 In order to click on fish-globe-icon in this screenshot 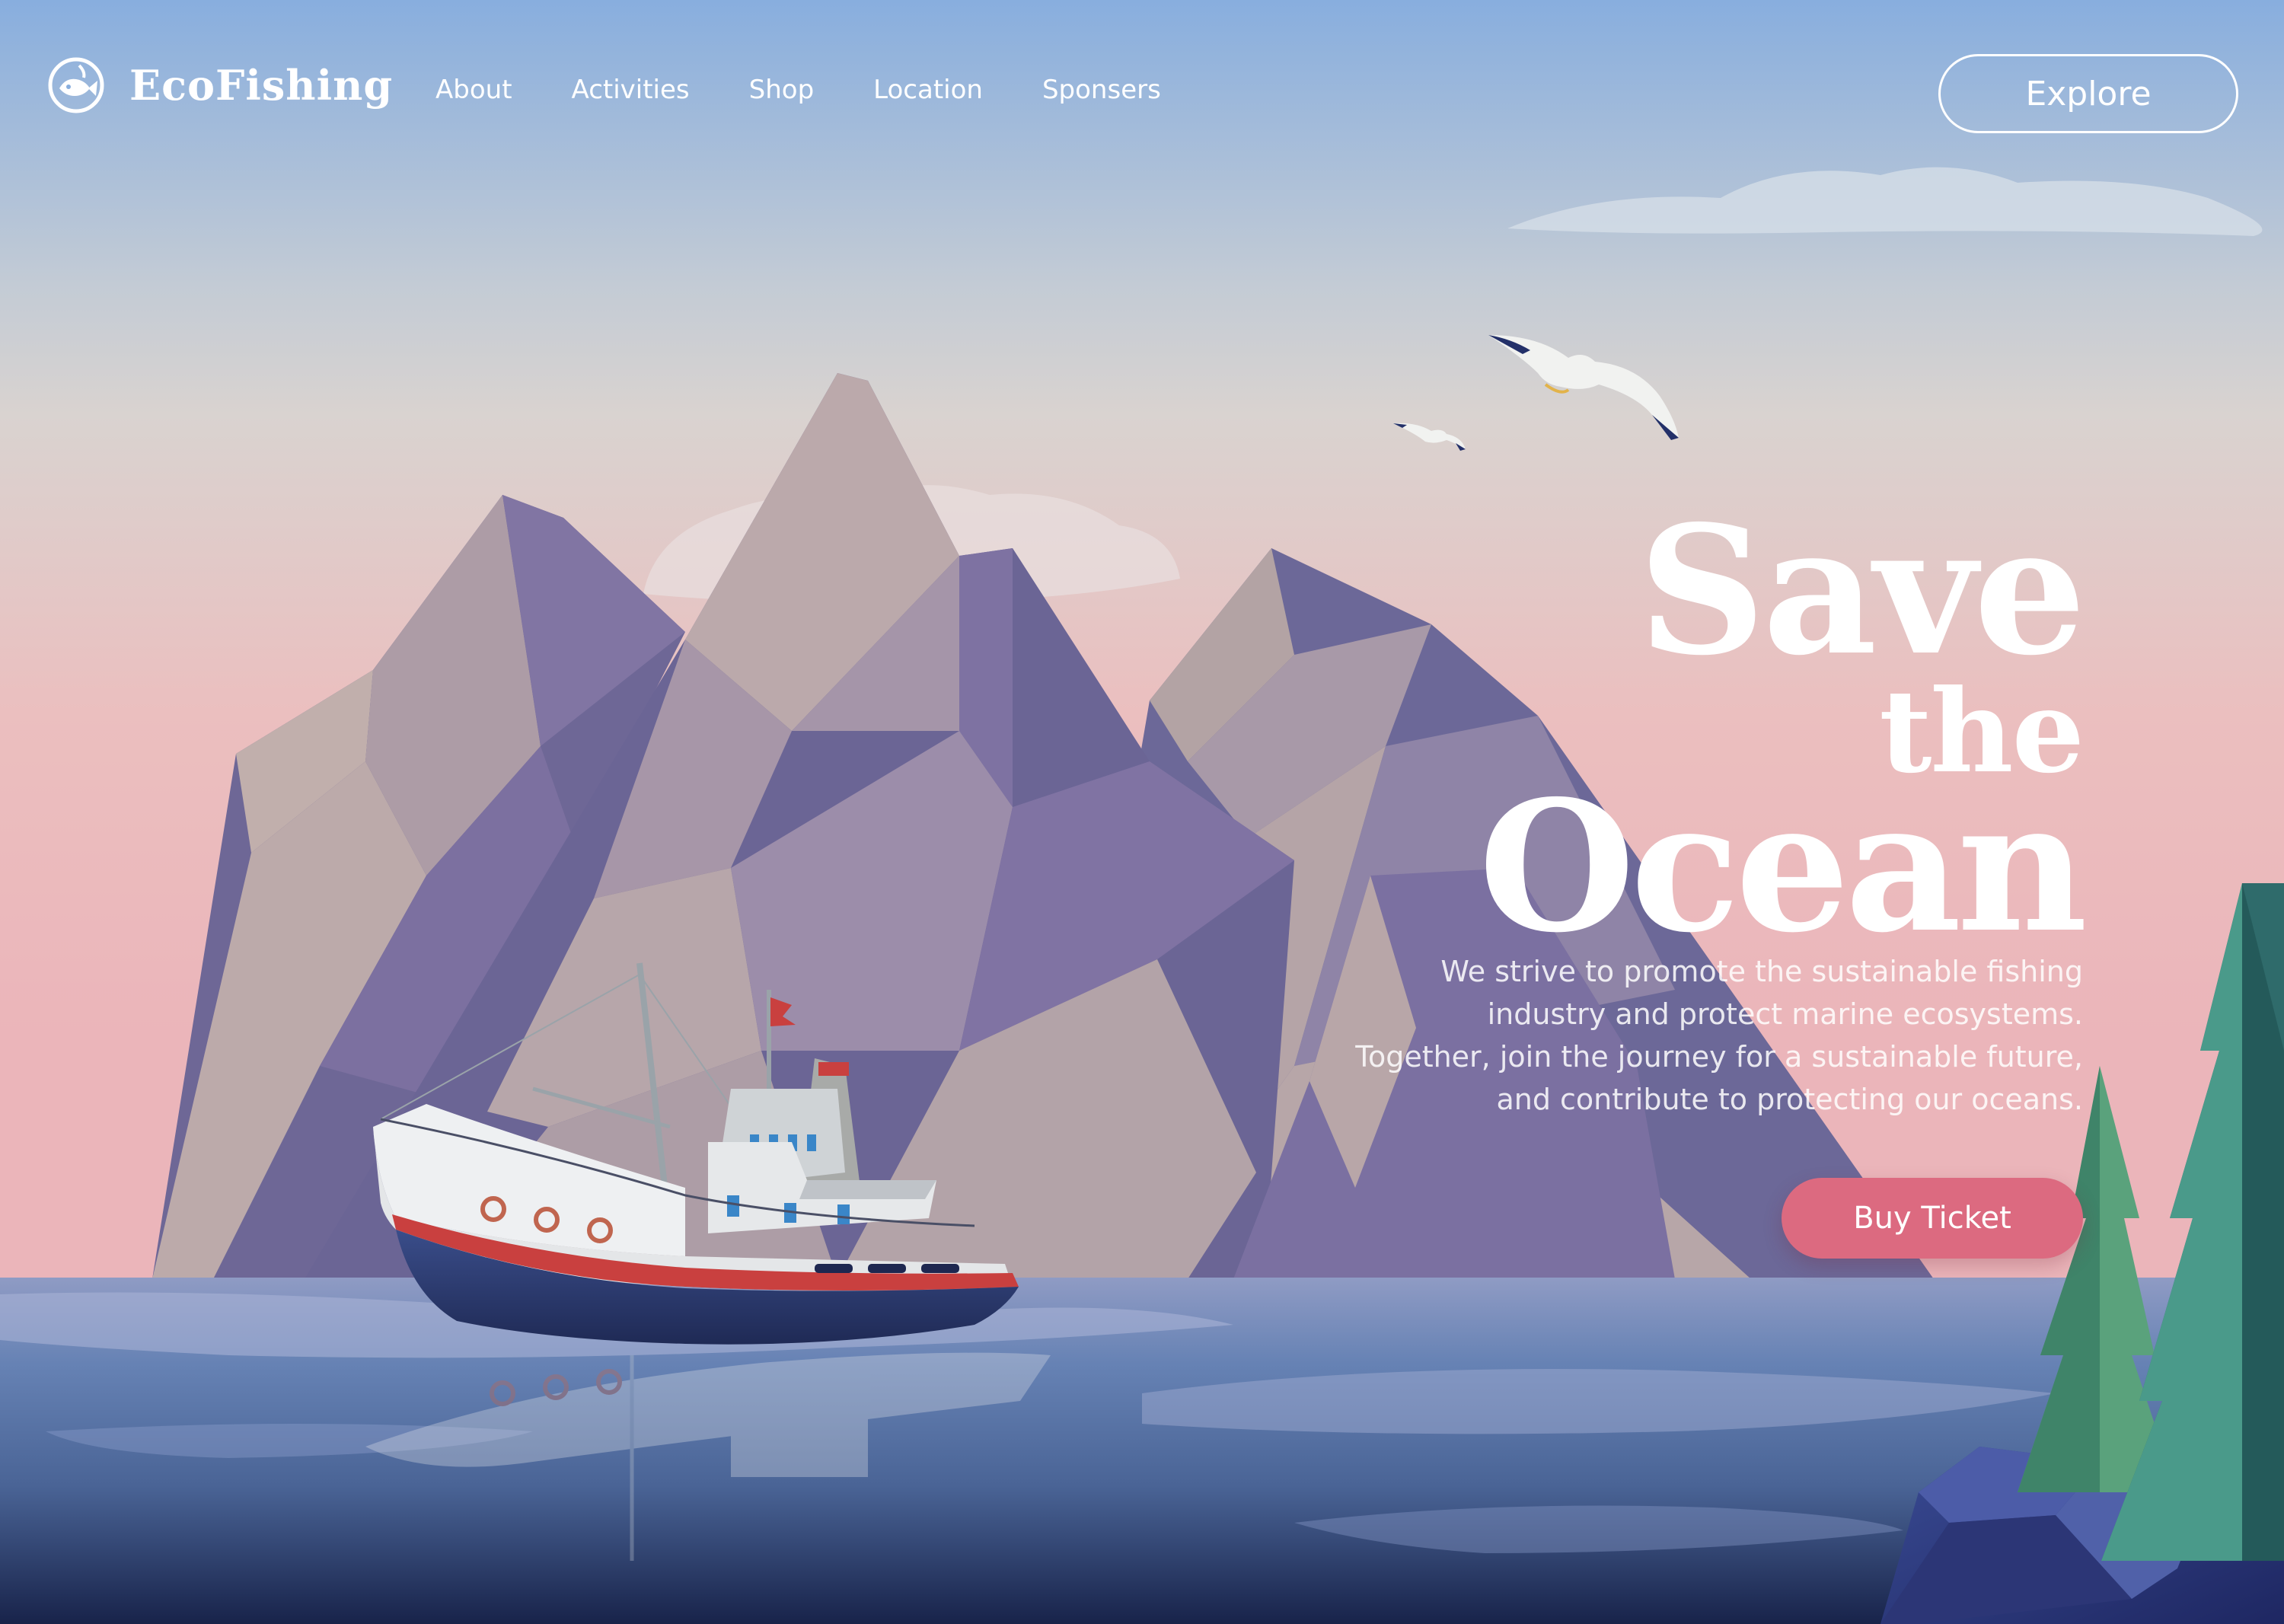, I will do `click(76, 85)`.